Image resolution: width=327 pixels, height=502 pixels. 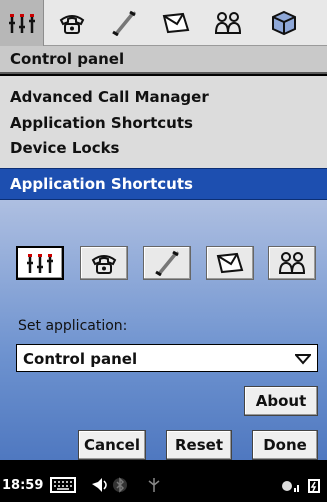 I want to click on title-strip: Control panel, so click(x=163, y=60).